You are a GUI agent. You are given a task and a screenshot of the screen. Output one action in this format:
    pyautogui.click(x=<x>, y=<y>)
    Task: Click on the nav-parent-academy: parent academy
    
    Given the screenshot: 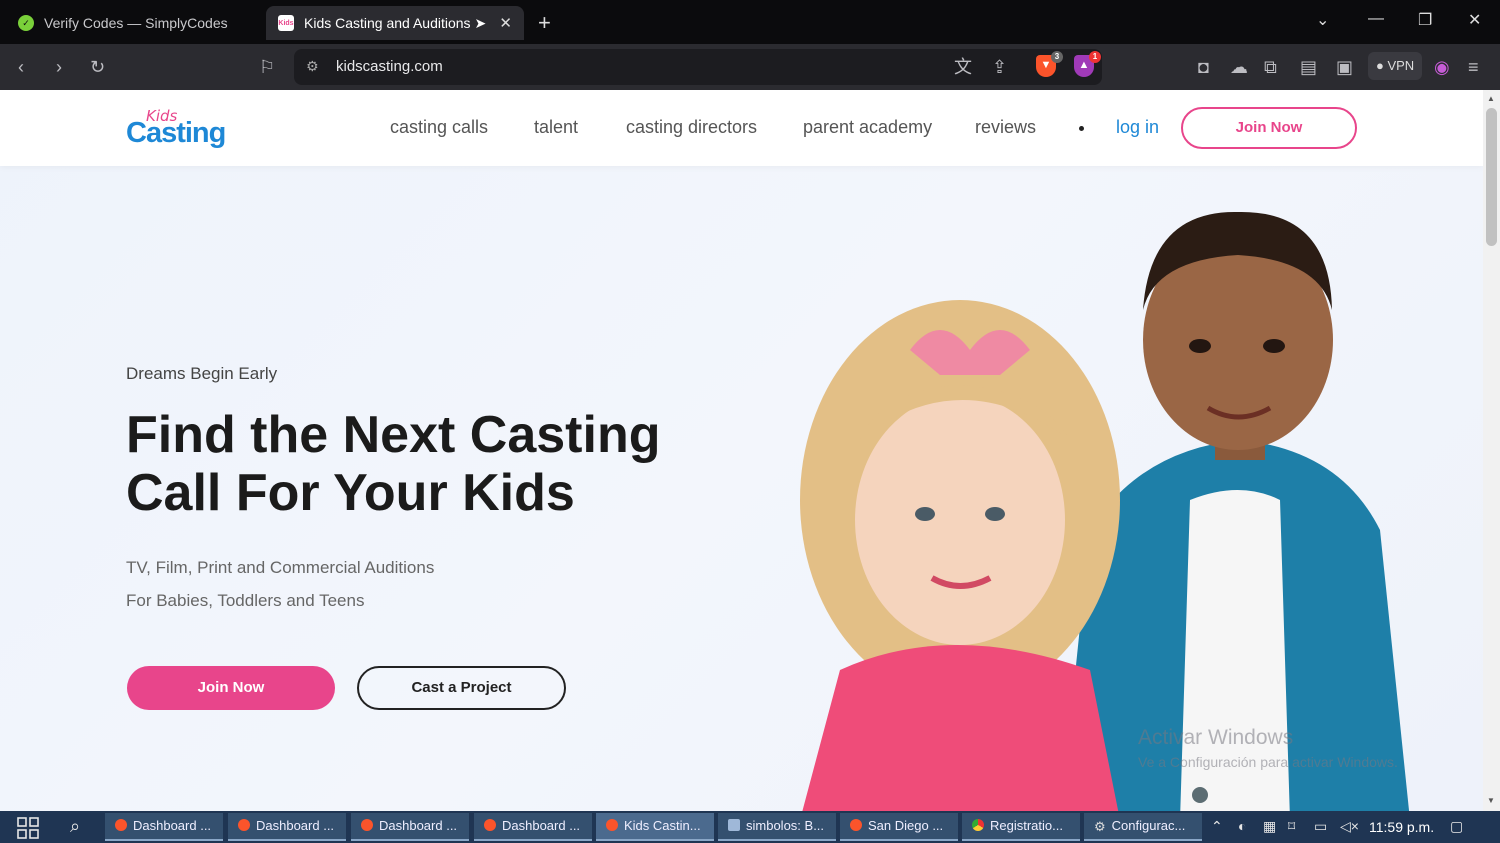 What is the action you would take?
    pyautogui.click(x=867, y=127)
    